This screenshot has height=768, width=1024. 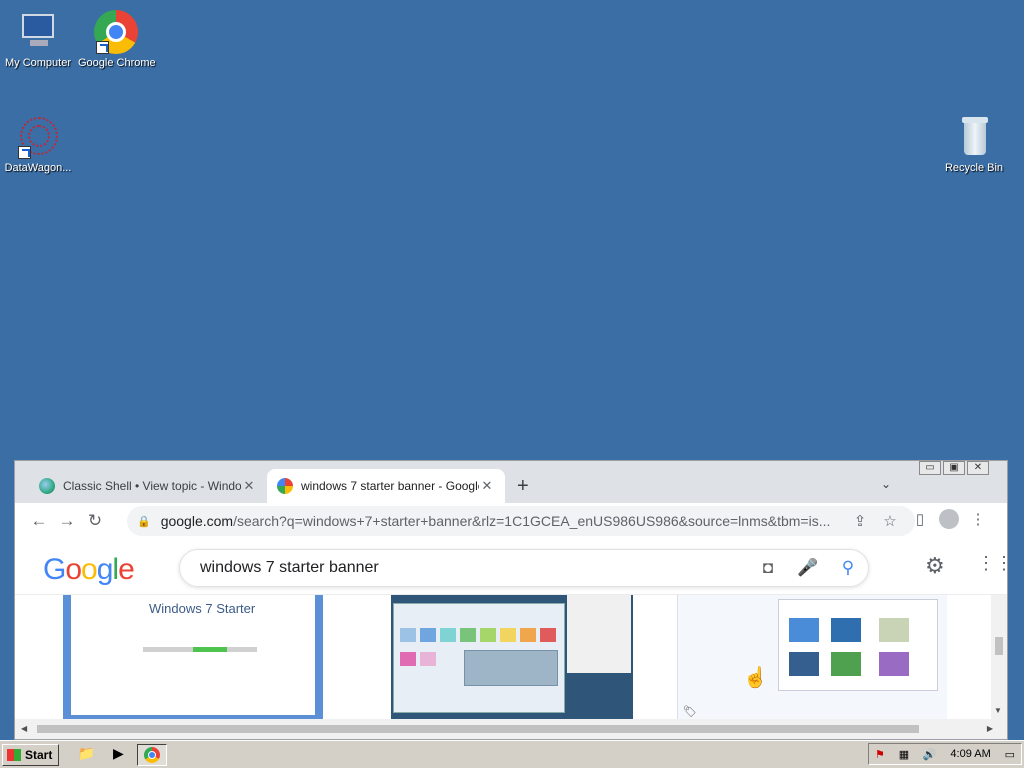 I want to click on side-panel-icon: ▯, so click(x=920, y=519).